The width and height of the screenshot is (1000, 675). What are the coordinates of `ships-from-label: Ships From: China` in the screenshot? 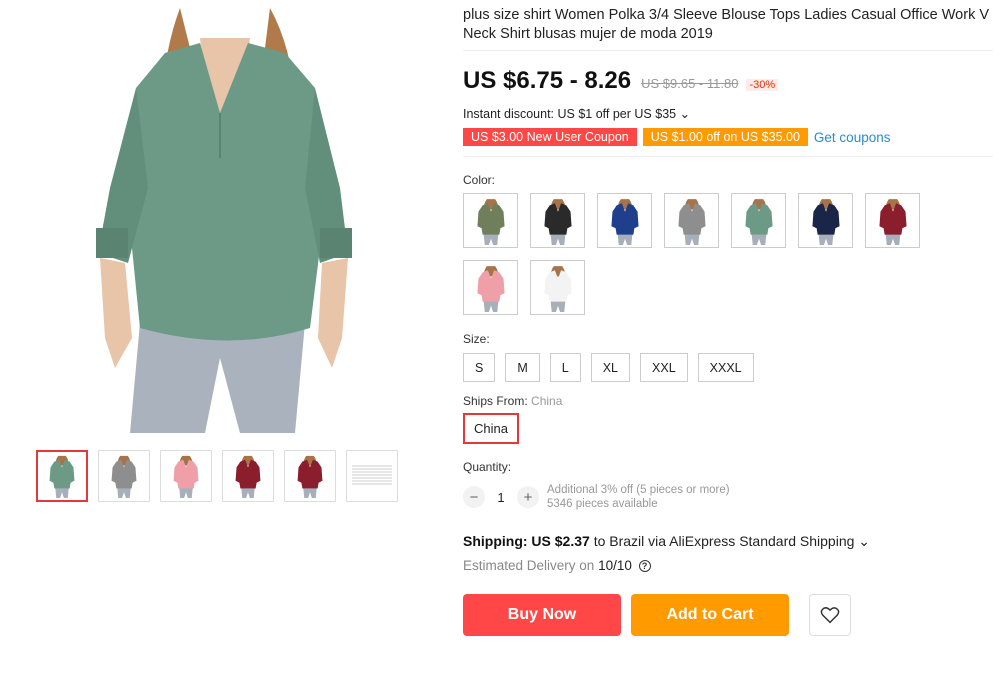 It's located at (728, 401).